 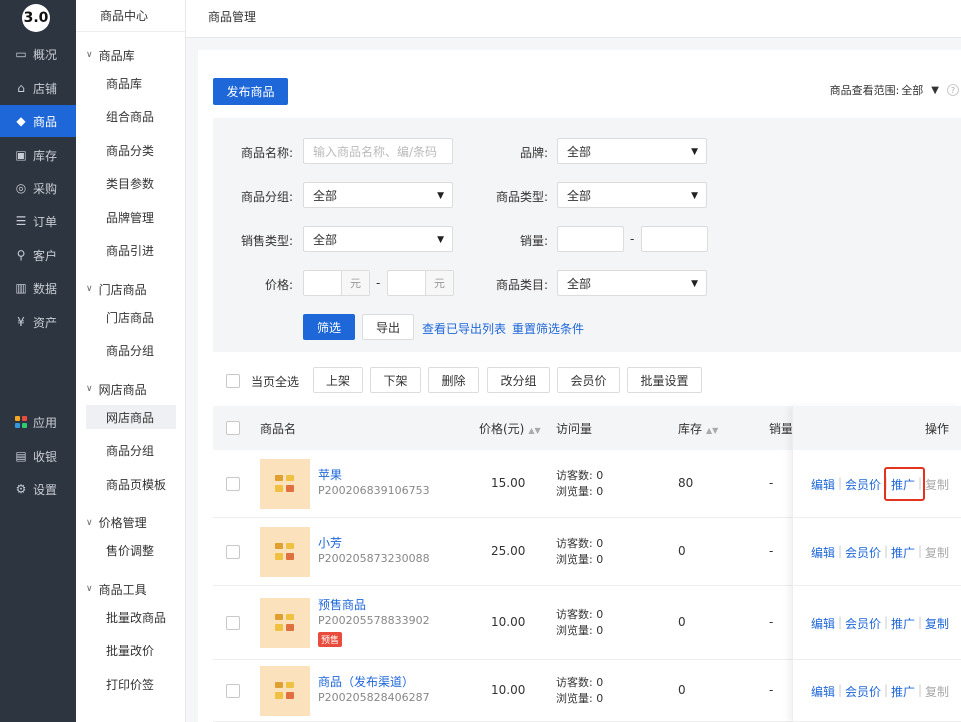 What do you see at coordinates (131, 117) in the screenshot?
I see `sidebar-item: 组合商品` at bounding box center [131, 117].